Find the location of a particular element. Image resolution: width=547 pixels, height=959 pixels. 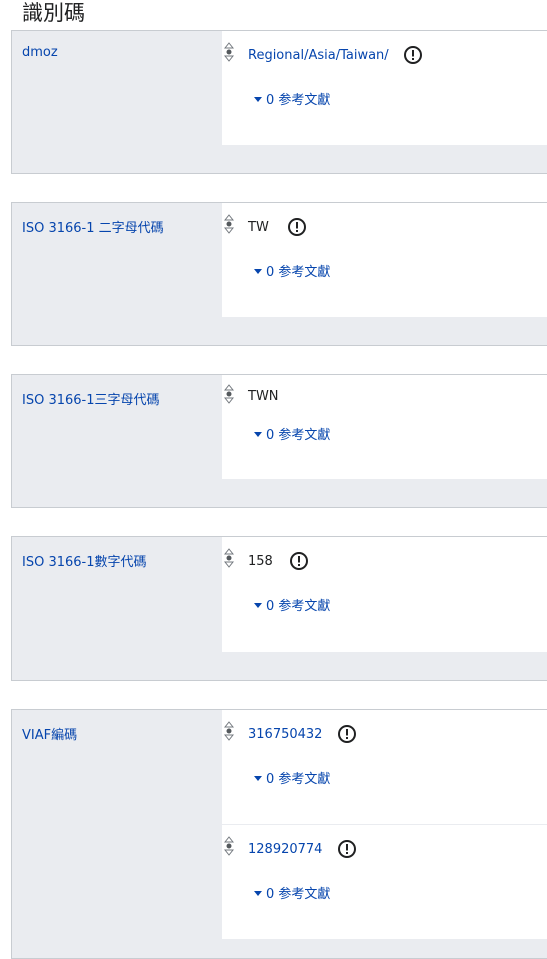

value-block: 158 0 参考文獻 is located at coordinates (384, 594).